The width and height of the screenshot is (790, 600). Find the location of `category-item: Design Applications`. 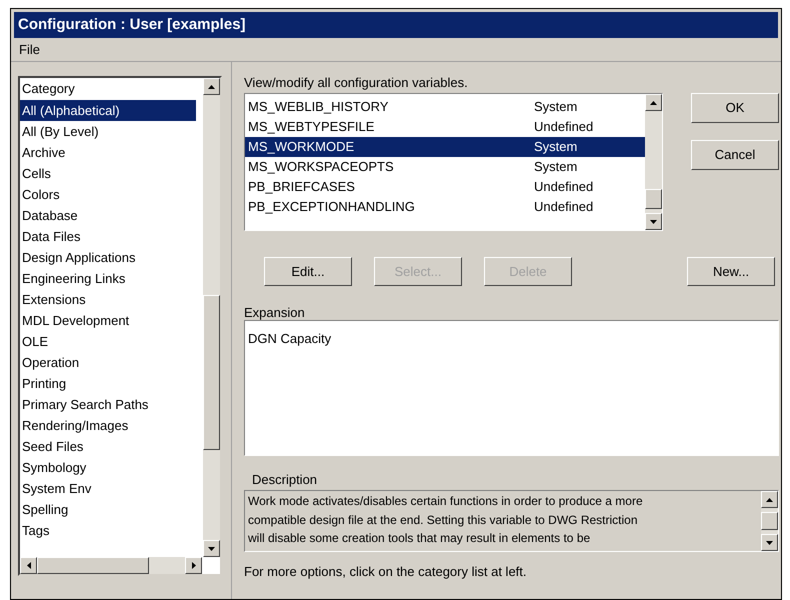

category-item: Design Applications is located at coordinates (111, 257).